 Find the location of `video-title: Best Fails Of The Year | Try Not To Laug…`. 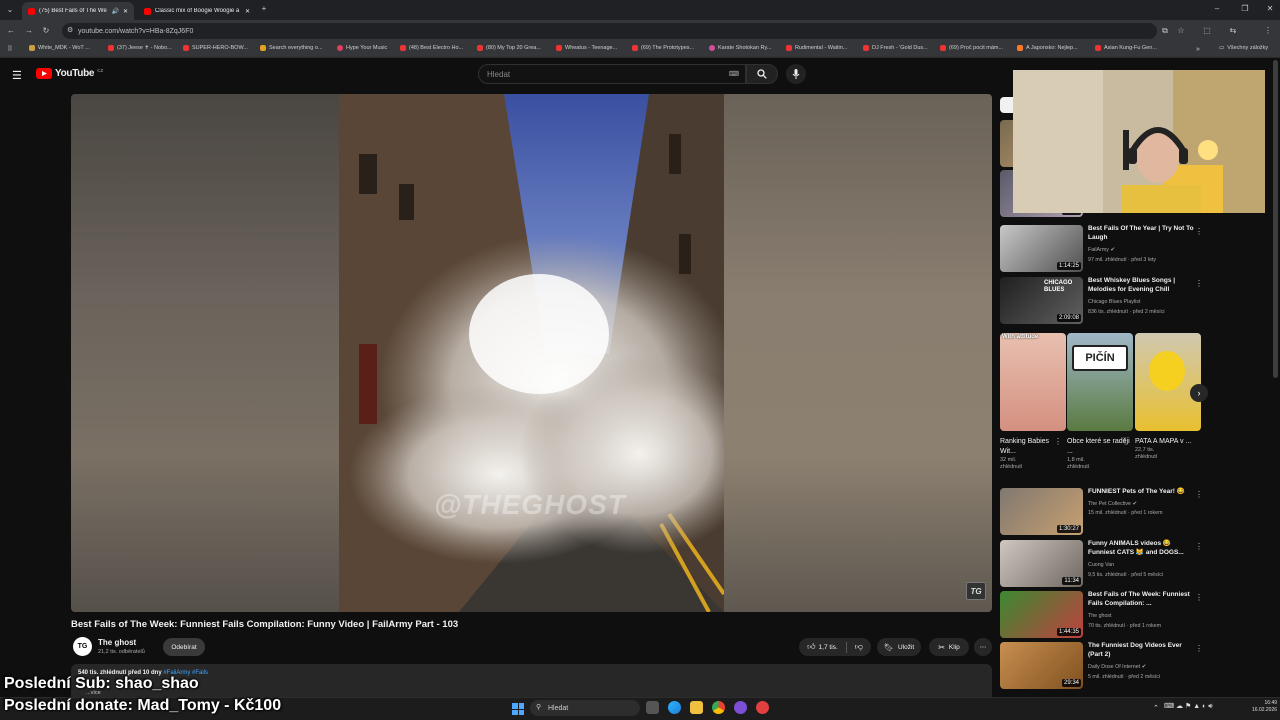

video-title: Best Fails Of The Year | Try Not To Laug… is located at coordinates (1142, 233).